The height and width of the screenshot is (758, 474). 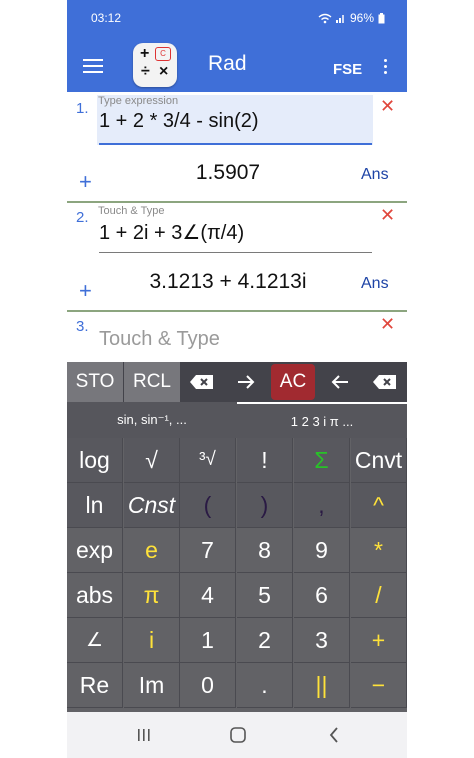 What do you see at coordinates (265, 640) in the screenshot?
I see `key-2: 2` at bounding box center [265, 640].